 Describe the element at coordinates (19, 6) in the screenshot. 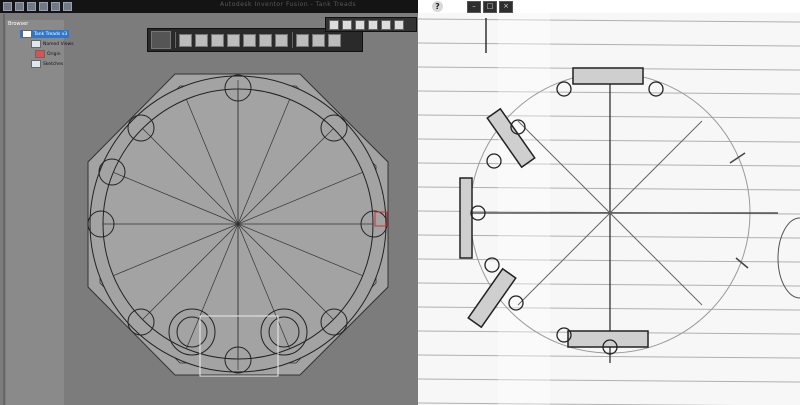

I see `new-file-icon` at that location.